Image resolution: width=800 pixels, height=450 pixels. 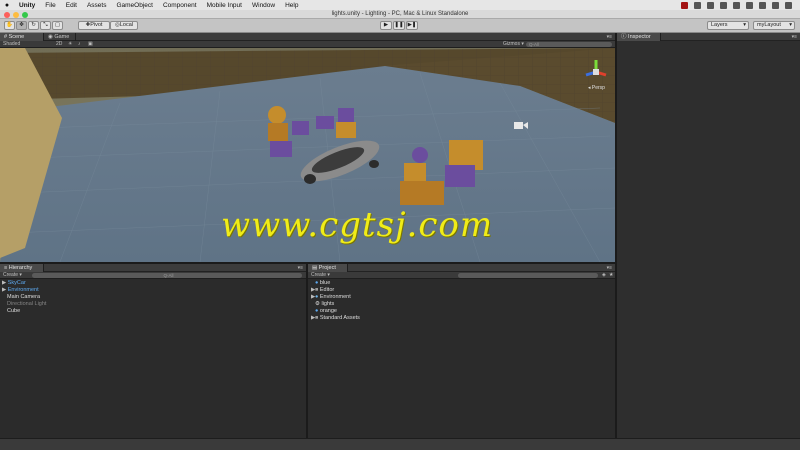 What do you see at coordinates (609, 37) in the screenshot?
I see `panel-menu-icon: ▾≡` at bounding box center [609, 37].